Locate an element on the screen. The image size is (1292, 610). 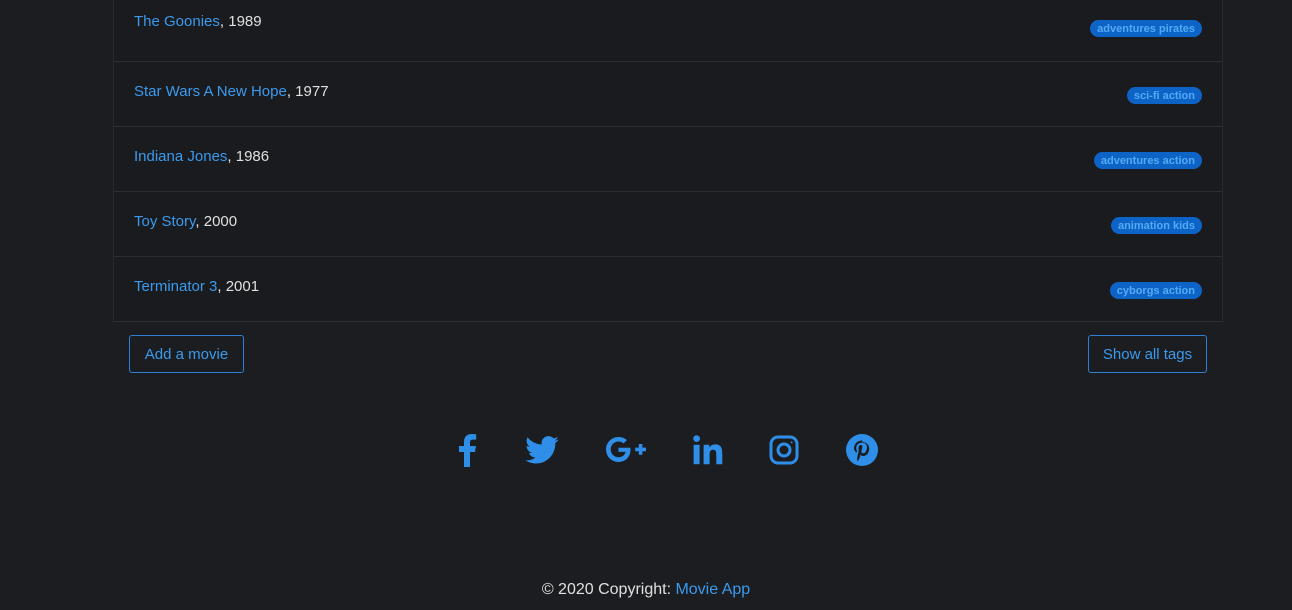
linkedin-icon is located at coordinates (708, 450).